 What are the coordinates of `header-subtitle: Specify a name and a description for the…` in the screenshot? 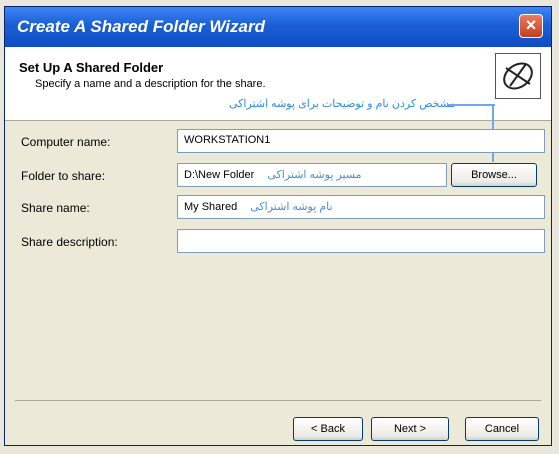 It's located at (150, 84).